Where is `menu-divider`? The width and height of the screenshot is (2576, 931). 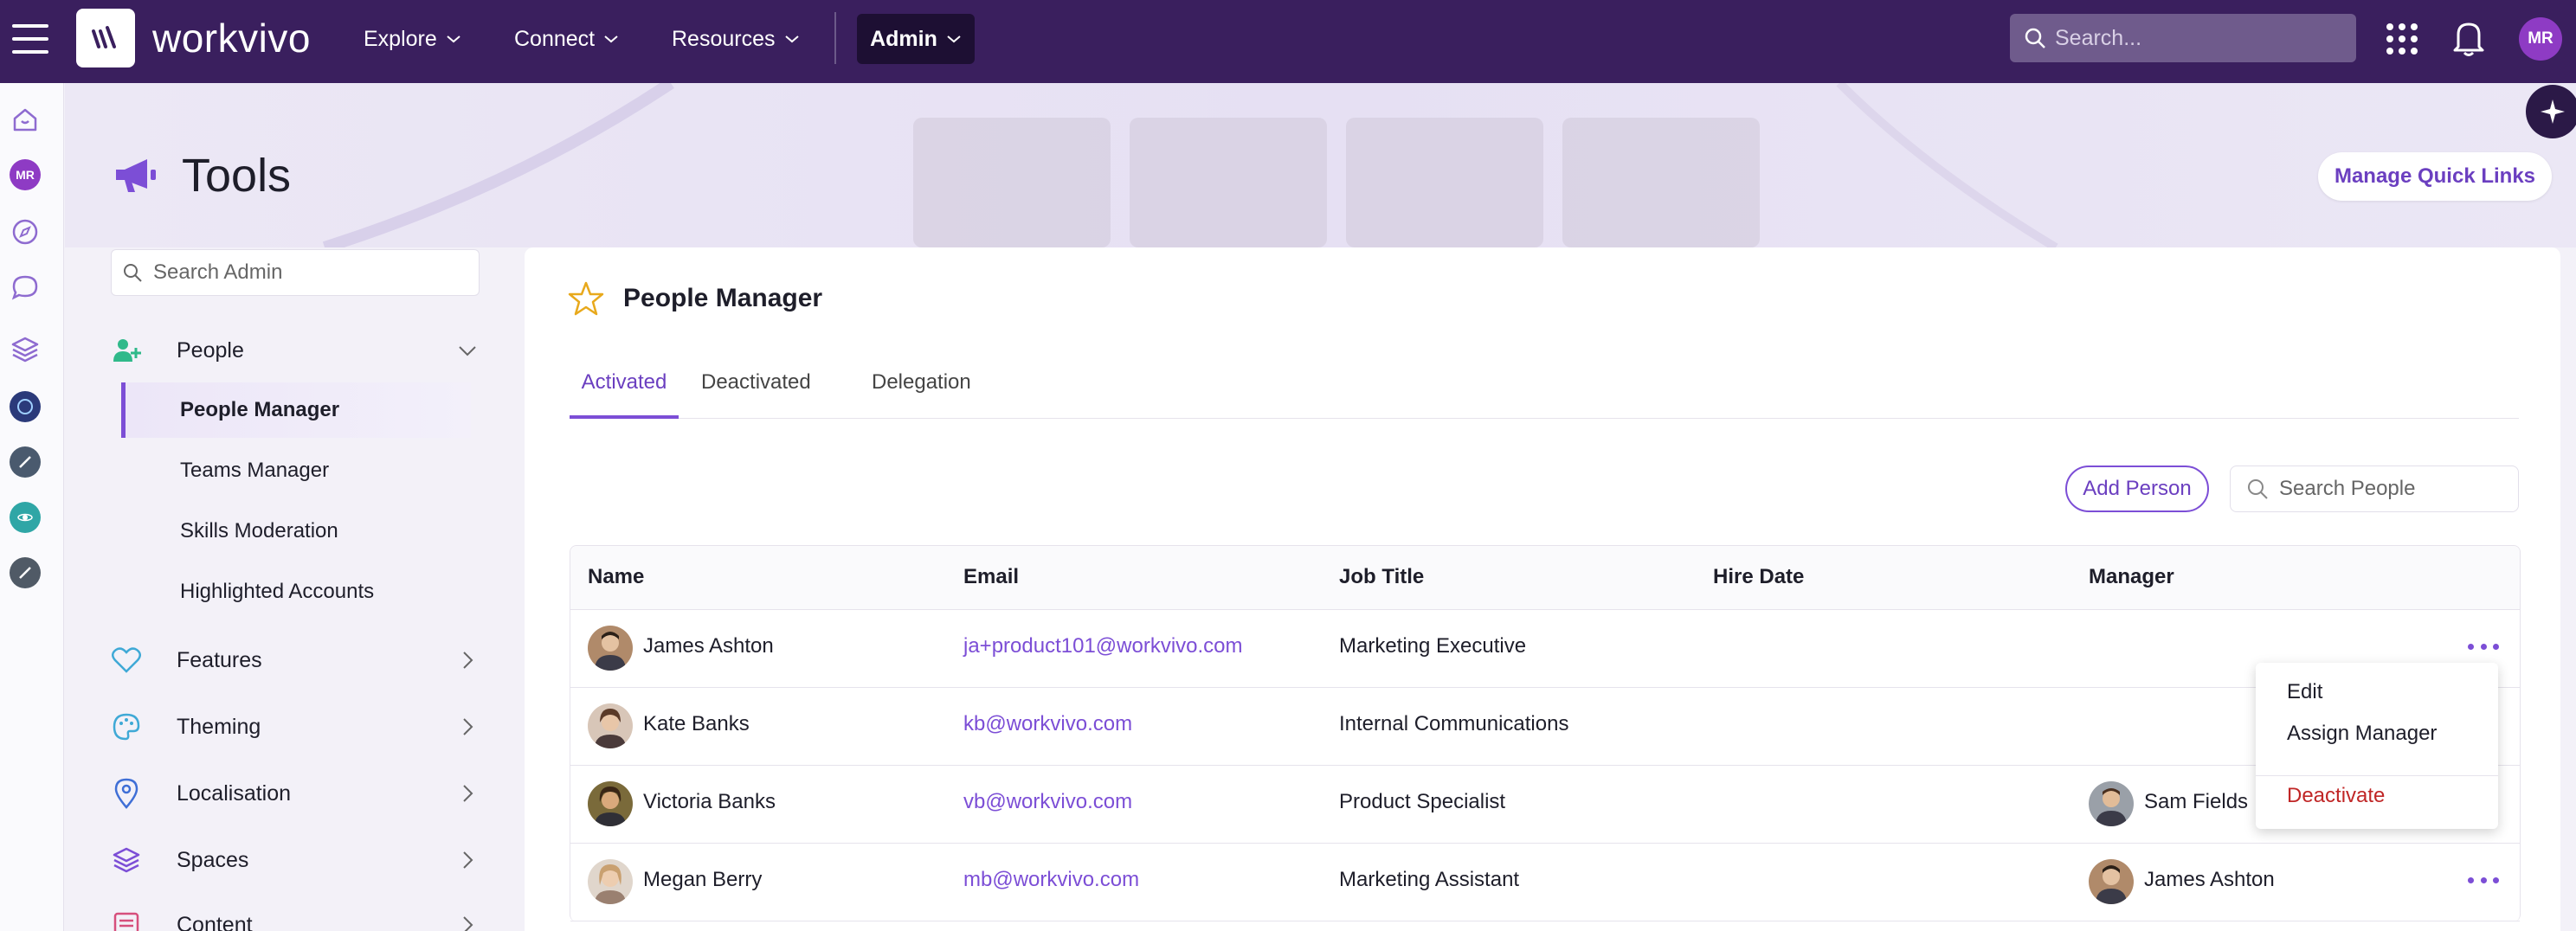 menu-divider is located at coordinates (2377, 775).